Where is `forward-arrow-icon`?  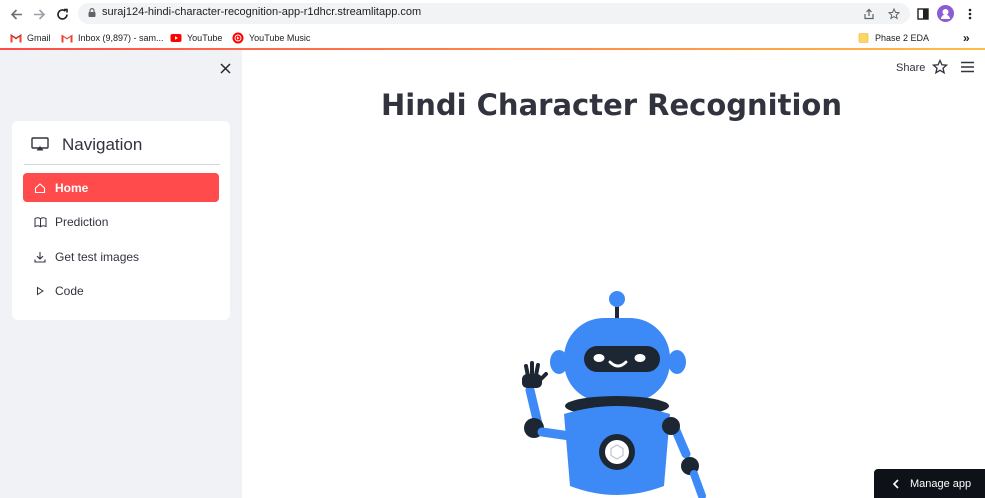
forward-arrow-icon is located at coordinates (39, 14).